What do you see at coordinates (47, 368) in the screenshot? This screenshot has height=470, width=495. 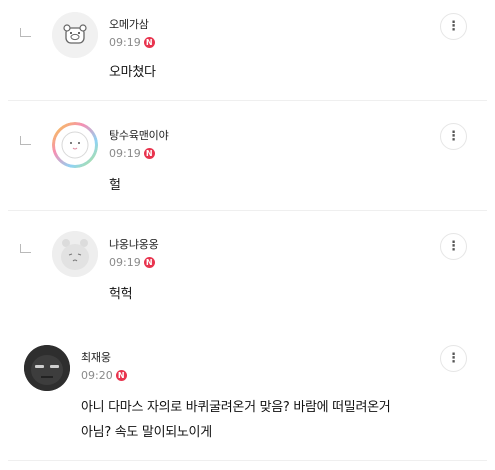 I see `dark-face-avatar` at bounding box center [47, 368].